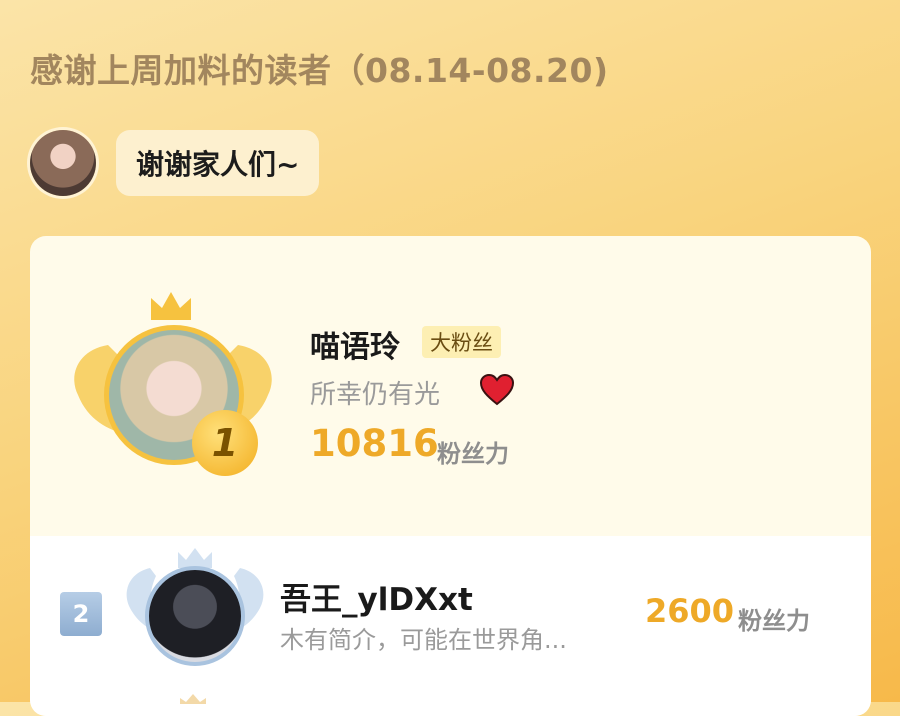 This screenshot has height=716, width=900. I want to click on rank-2-fan-power-unit: 粉丝力, so click(774, 621).